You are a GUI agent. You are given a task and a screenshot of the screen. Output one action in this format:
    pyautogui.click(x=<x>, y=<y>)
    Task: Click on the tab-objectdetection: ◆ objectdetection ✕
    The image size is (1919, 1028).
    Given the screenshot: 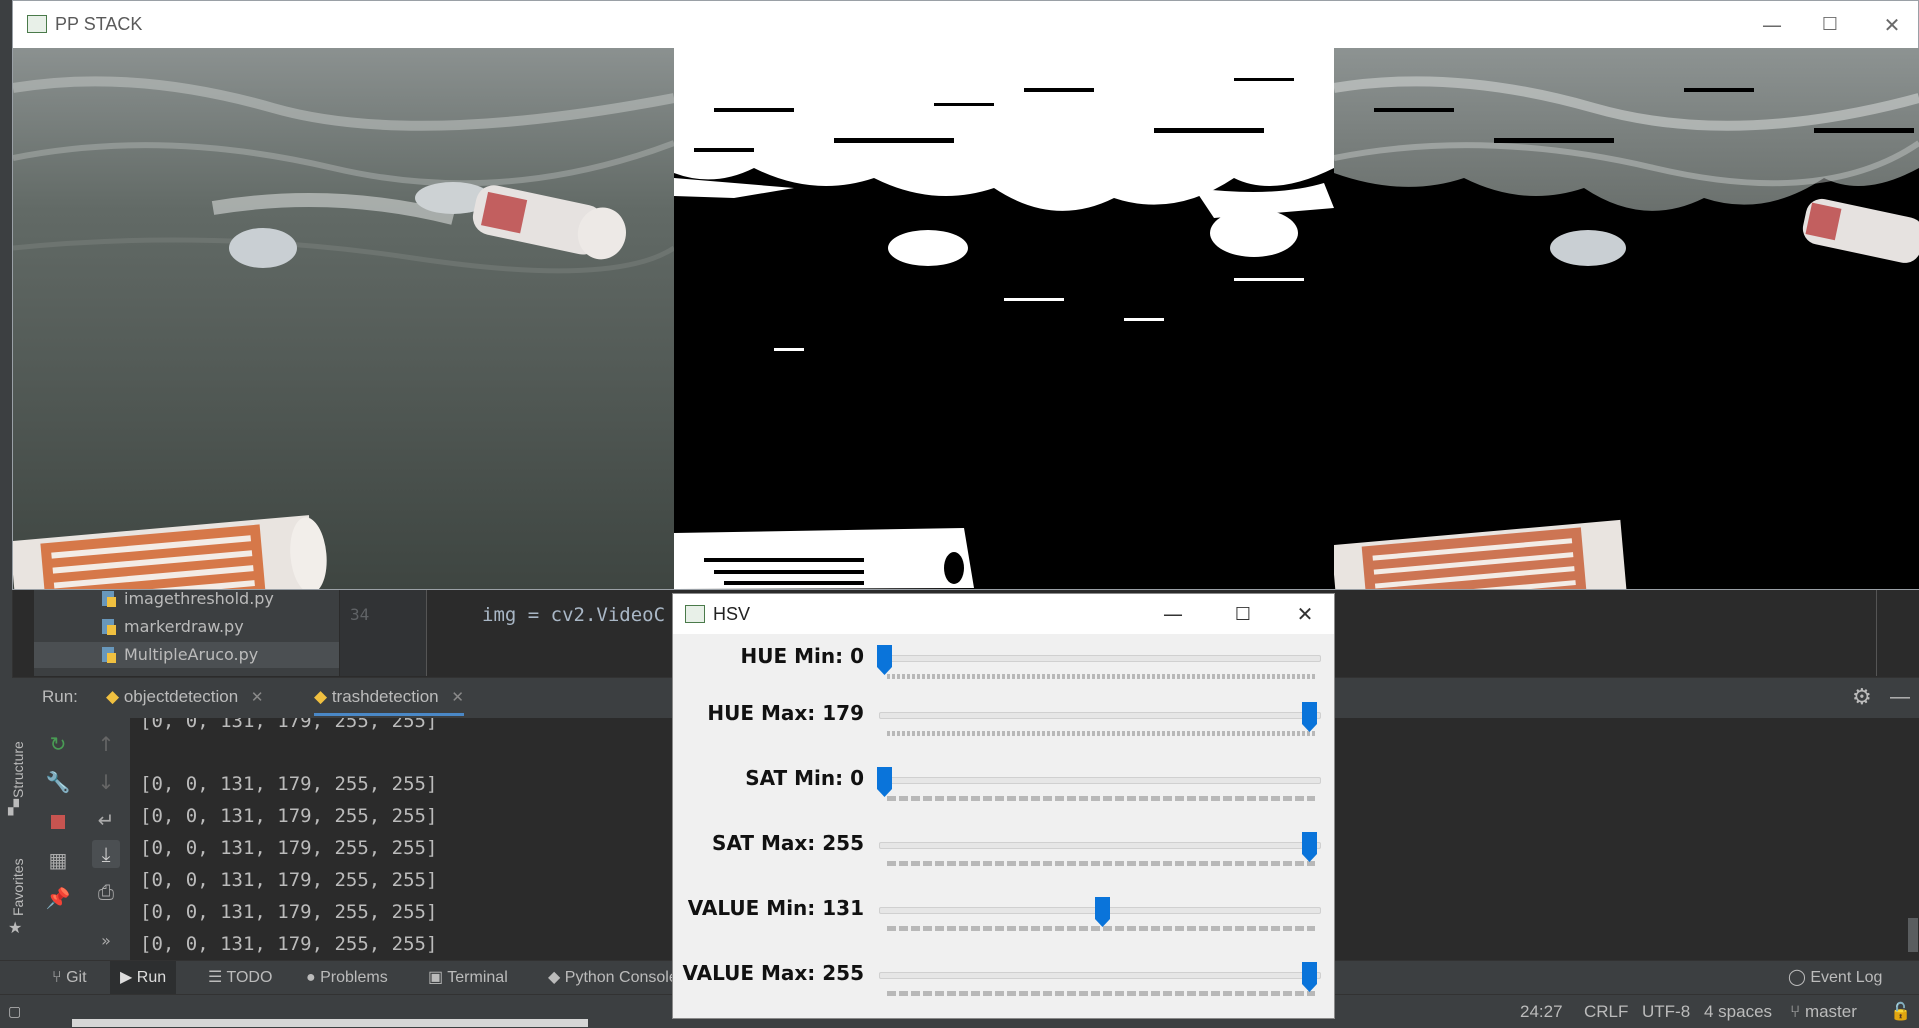 What is the action you would take?
    pyautogui.click(x=185, y=697)
    